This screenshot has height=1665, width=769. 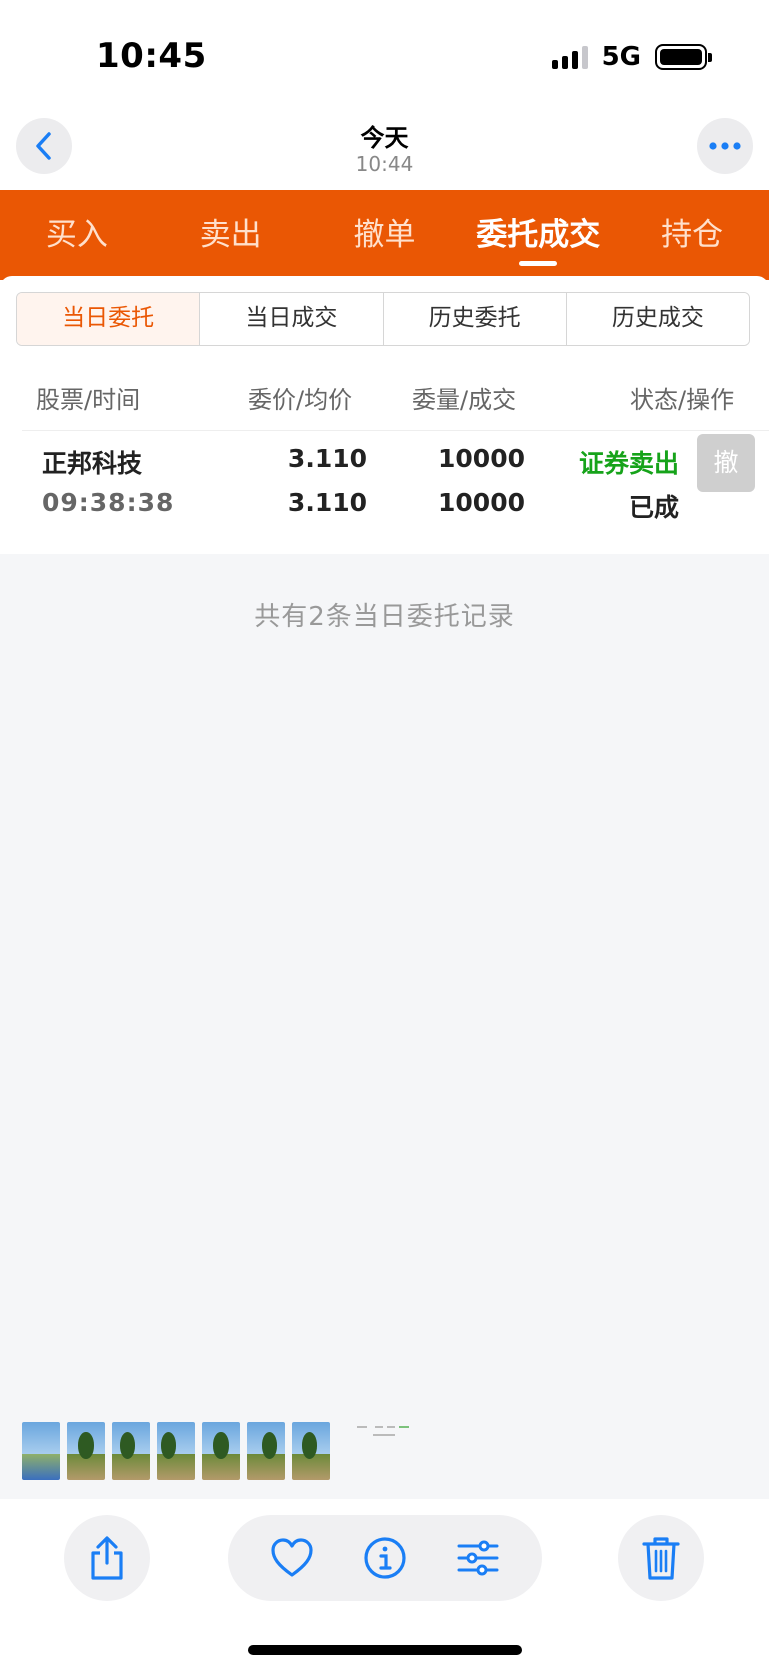 I want to click on info-button, so click(x=385, y=1558).